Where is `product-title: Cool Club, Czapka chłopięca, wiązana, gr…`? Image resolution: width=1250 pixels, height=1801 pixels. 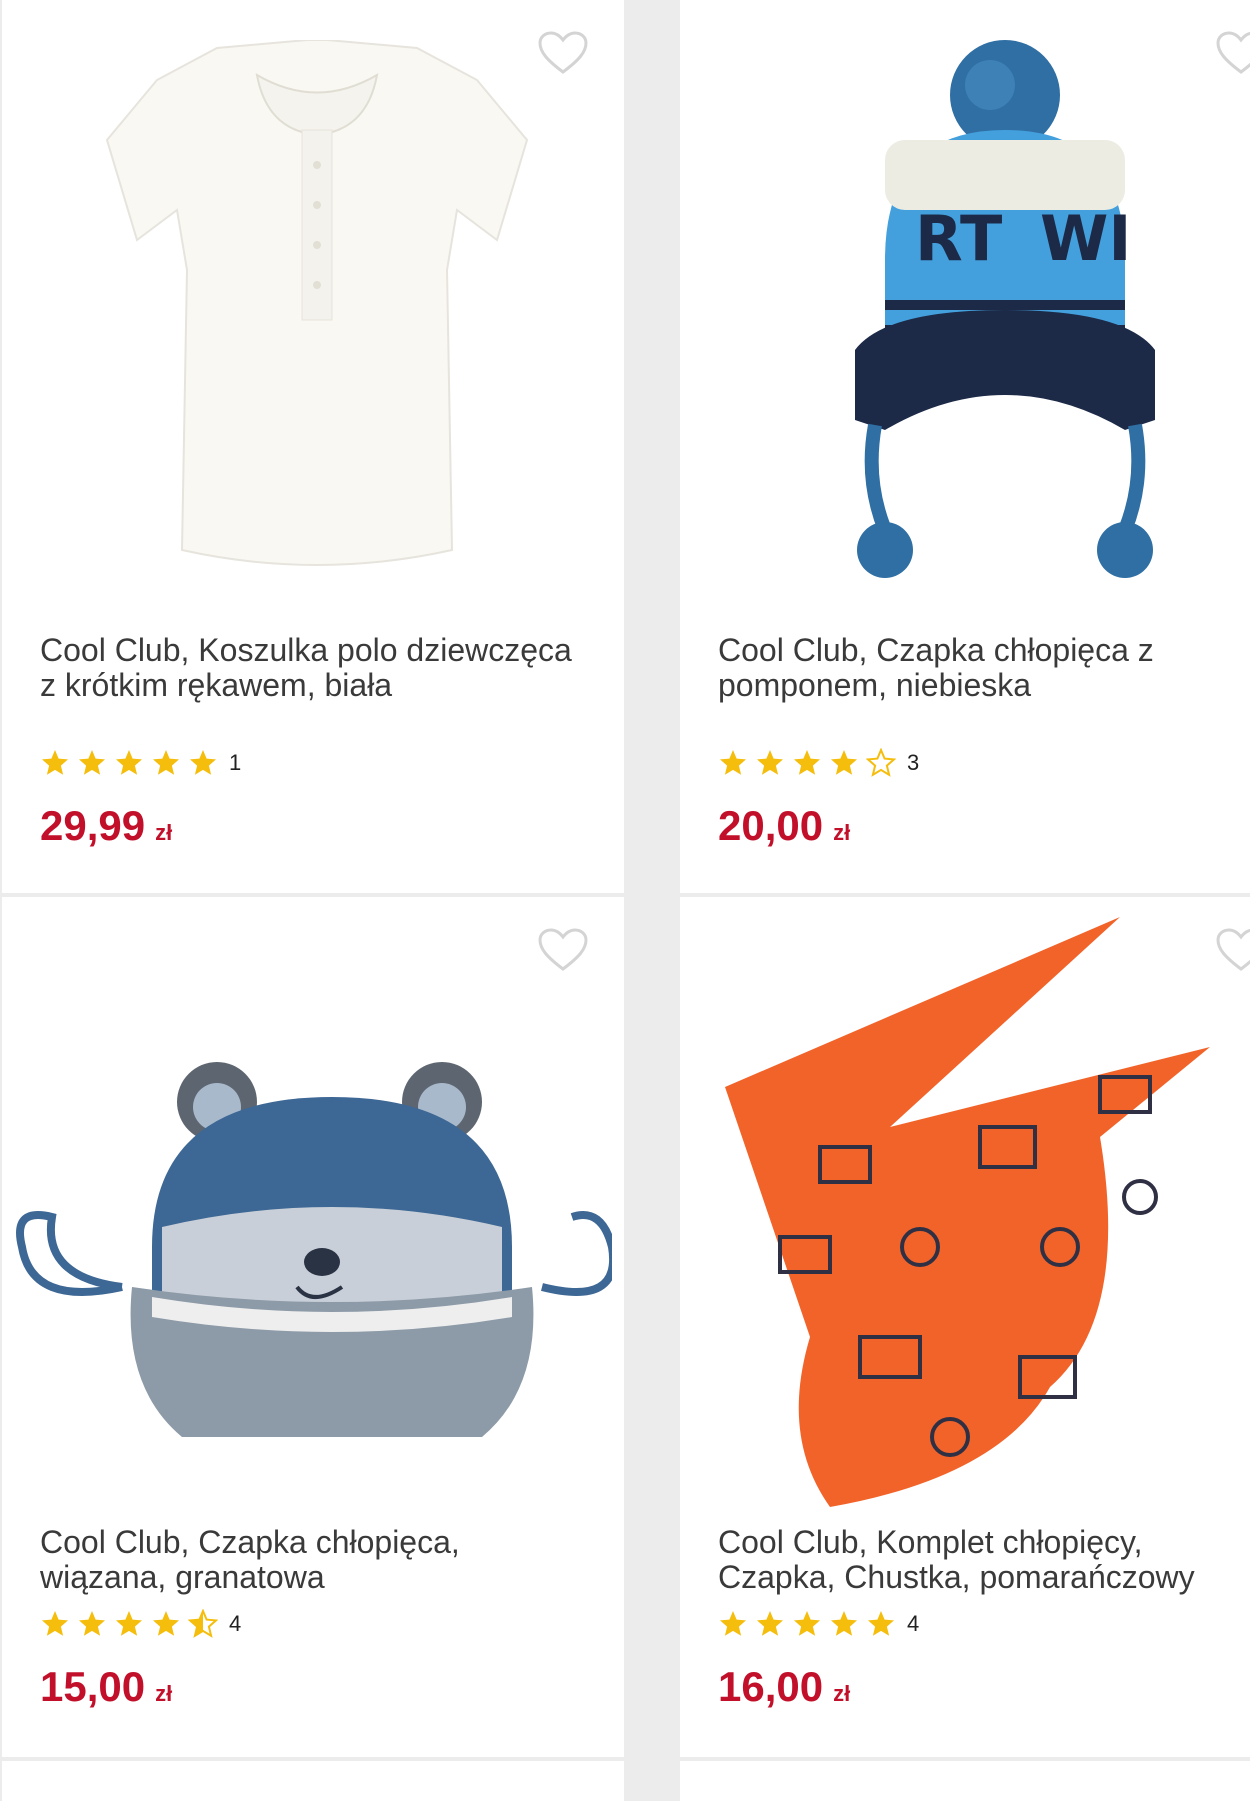
product-title: Cool Club, Czapka chłopięca, wiązana, gr… is located at coordinates (312, 1560).